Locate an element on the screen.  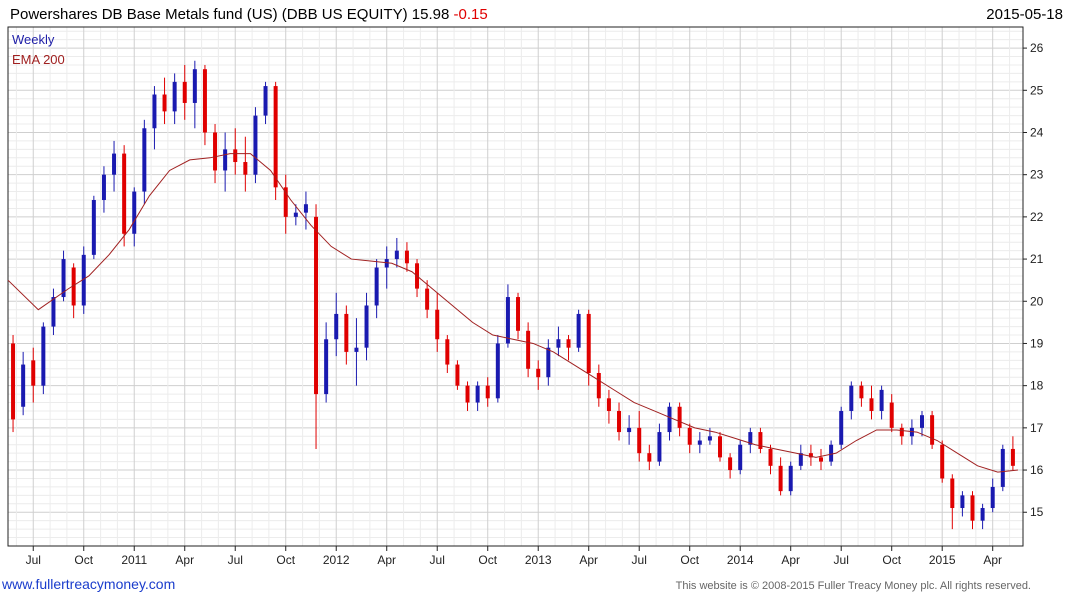
y-tick-label: 18 is located at coordinates (1037, 386).